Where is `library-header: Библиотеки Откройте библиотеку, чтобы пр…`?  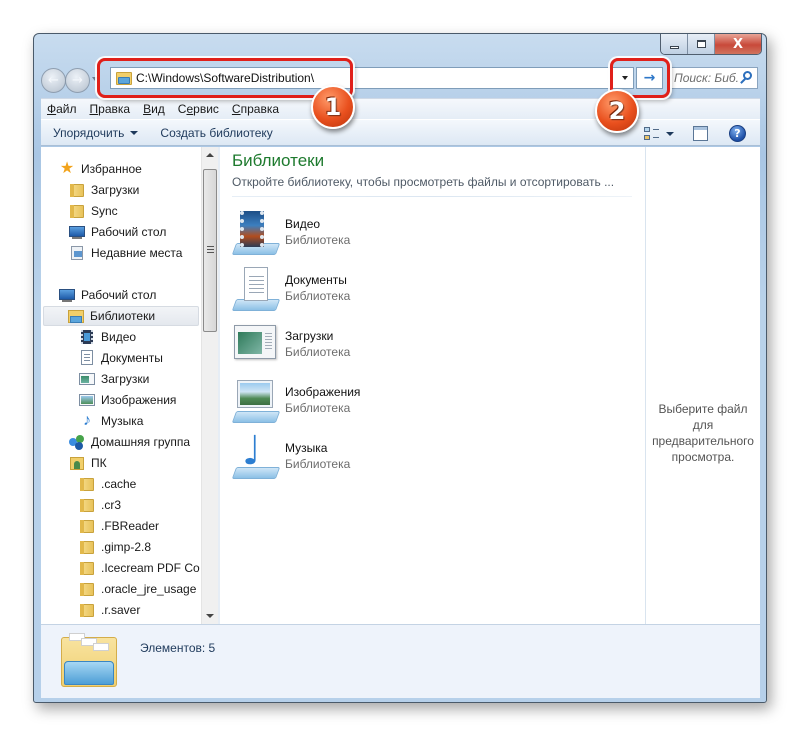 library-header: Библиотеки Откройте библиотеку, чтобы пр… is located at coordinates (432, 170).